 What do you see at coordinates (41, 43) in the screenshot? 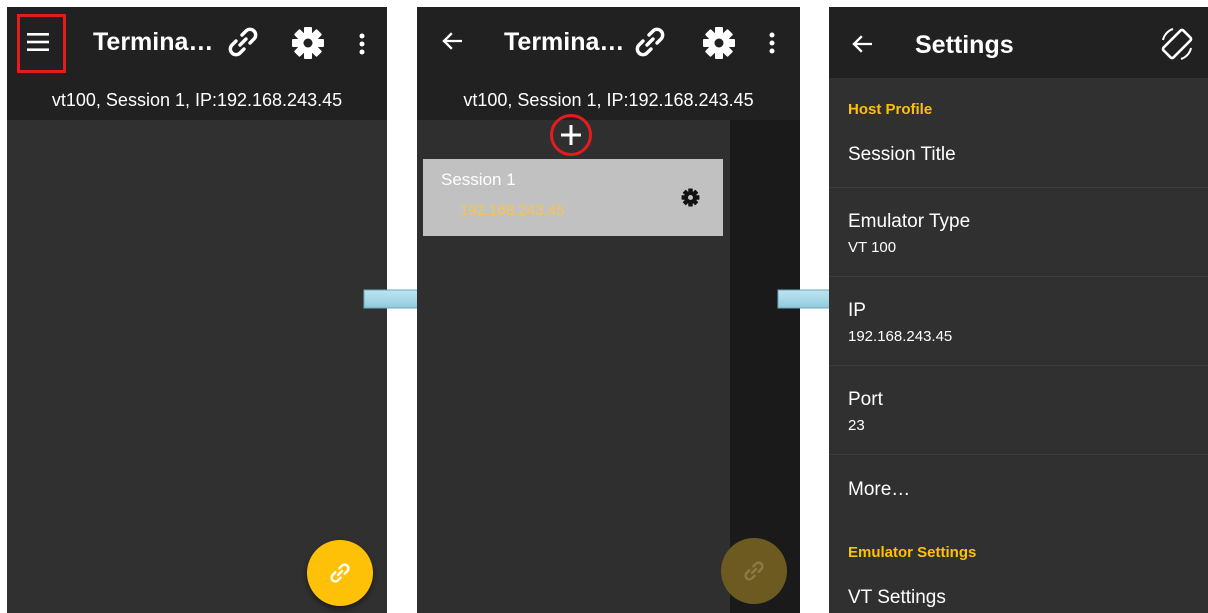
I see `menu-highlight-box` at bounding box center [41, 43].